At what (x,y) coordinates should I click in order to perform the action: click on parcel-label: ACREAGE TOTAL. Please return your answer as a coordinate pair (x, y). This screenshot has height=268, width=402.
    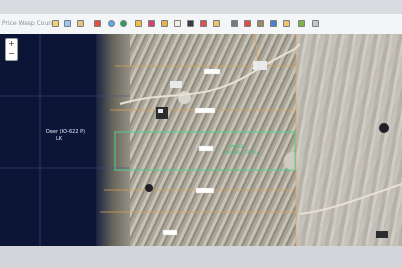
    Looking at the image, I should click on (241, 153).